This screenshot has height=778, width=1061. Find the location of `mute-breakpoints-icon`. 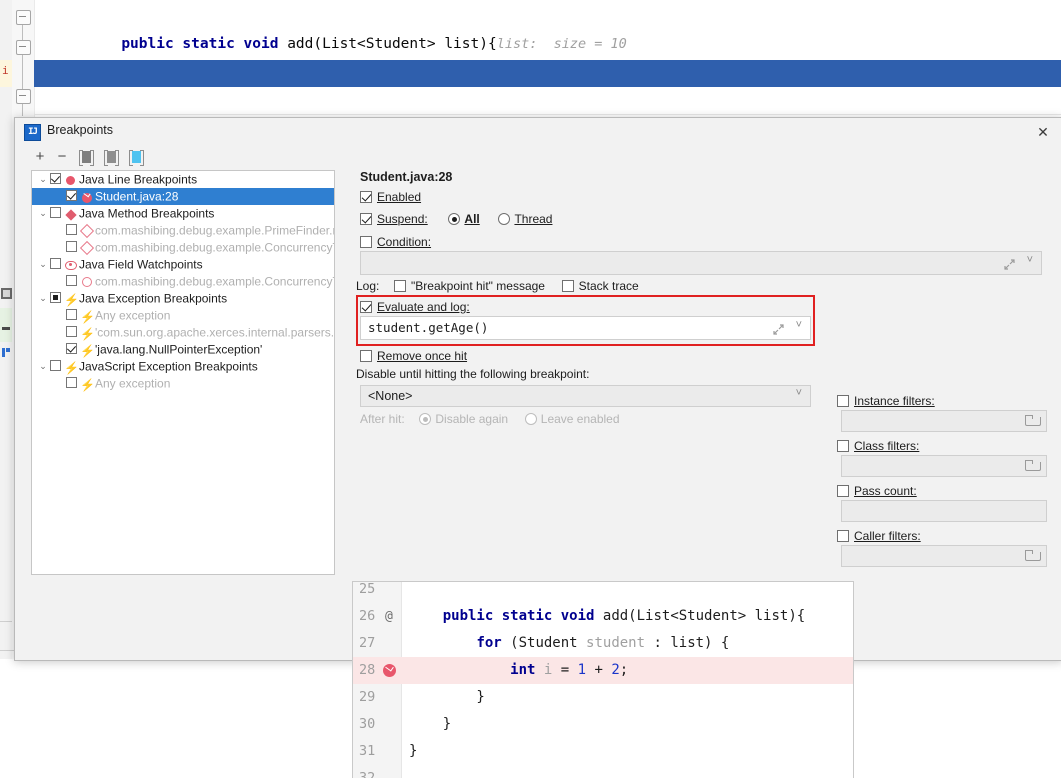

mute-breakpoints-icon is located at coordinates (136, 158).